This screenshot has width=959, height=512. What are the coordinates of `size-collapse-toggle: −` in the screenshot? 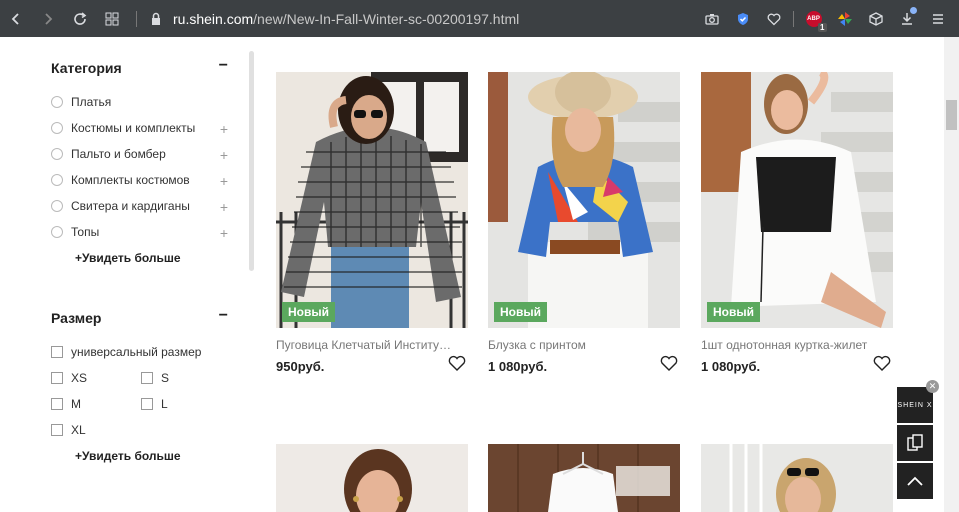 It's located at (223, 316).